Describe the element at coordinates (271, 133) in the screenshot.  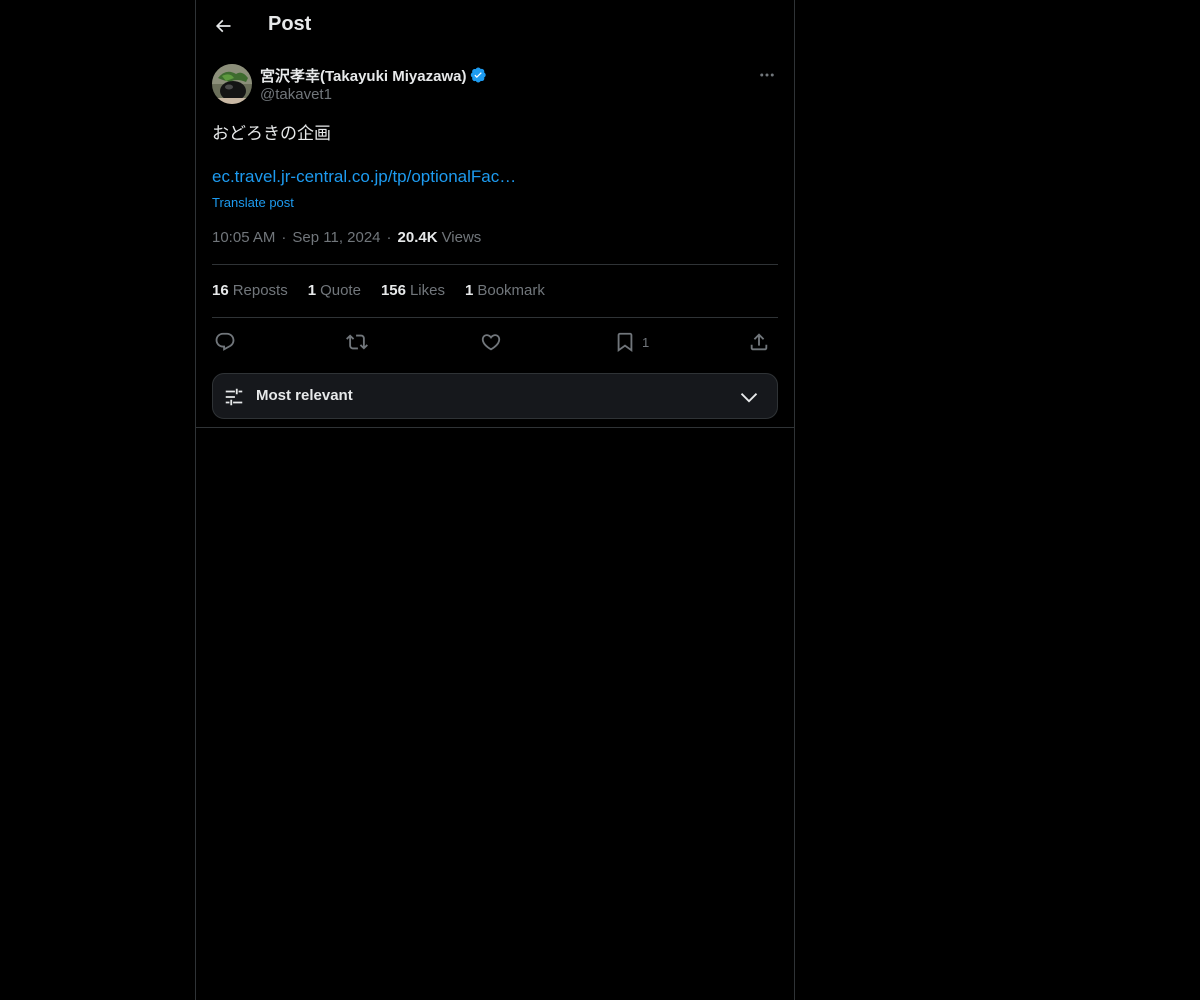
I see `post-text: おどろきの企画` at that location.